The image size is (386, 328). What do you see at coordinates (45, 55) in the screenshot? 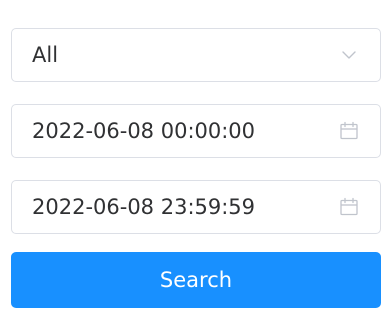
I see `type-select-value: All` at bounding box center [45, 55].